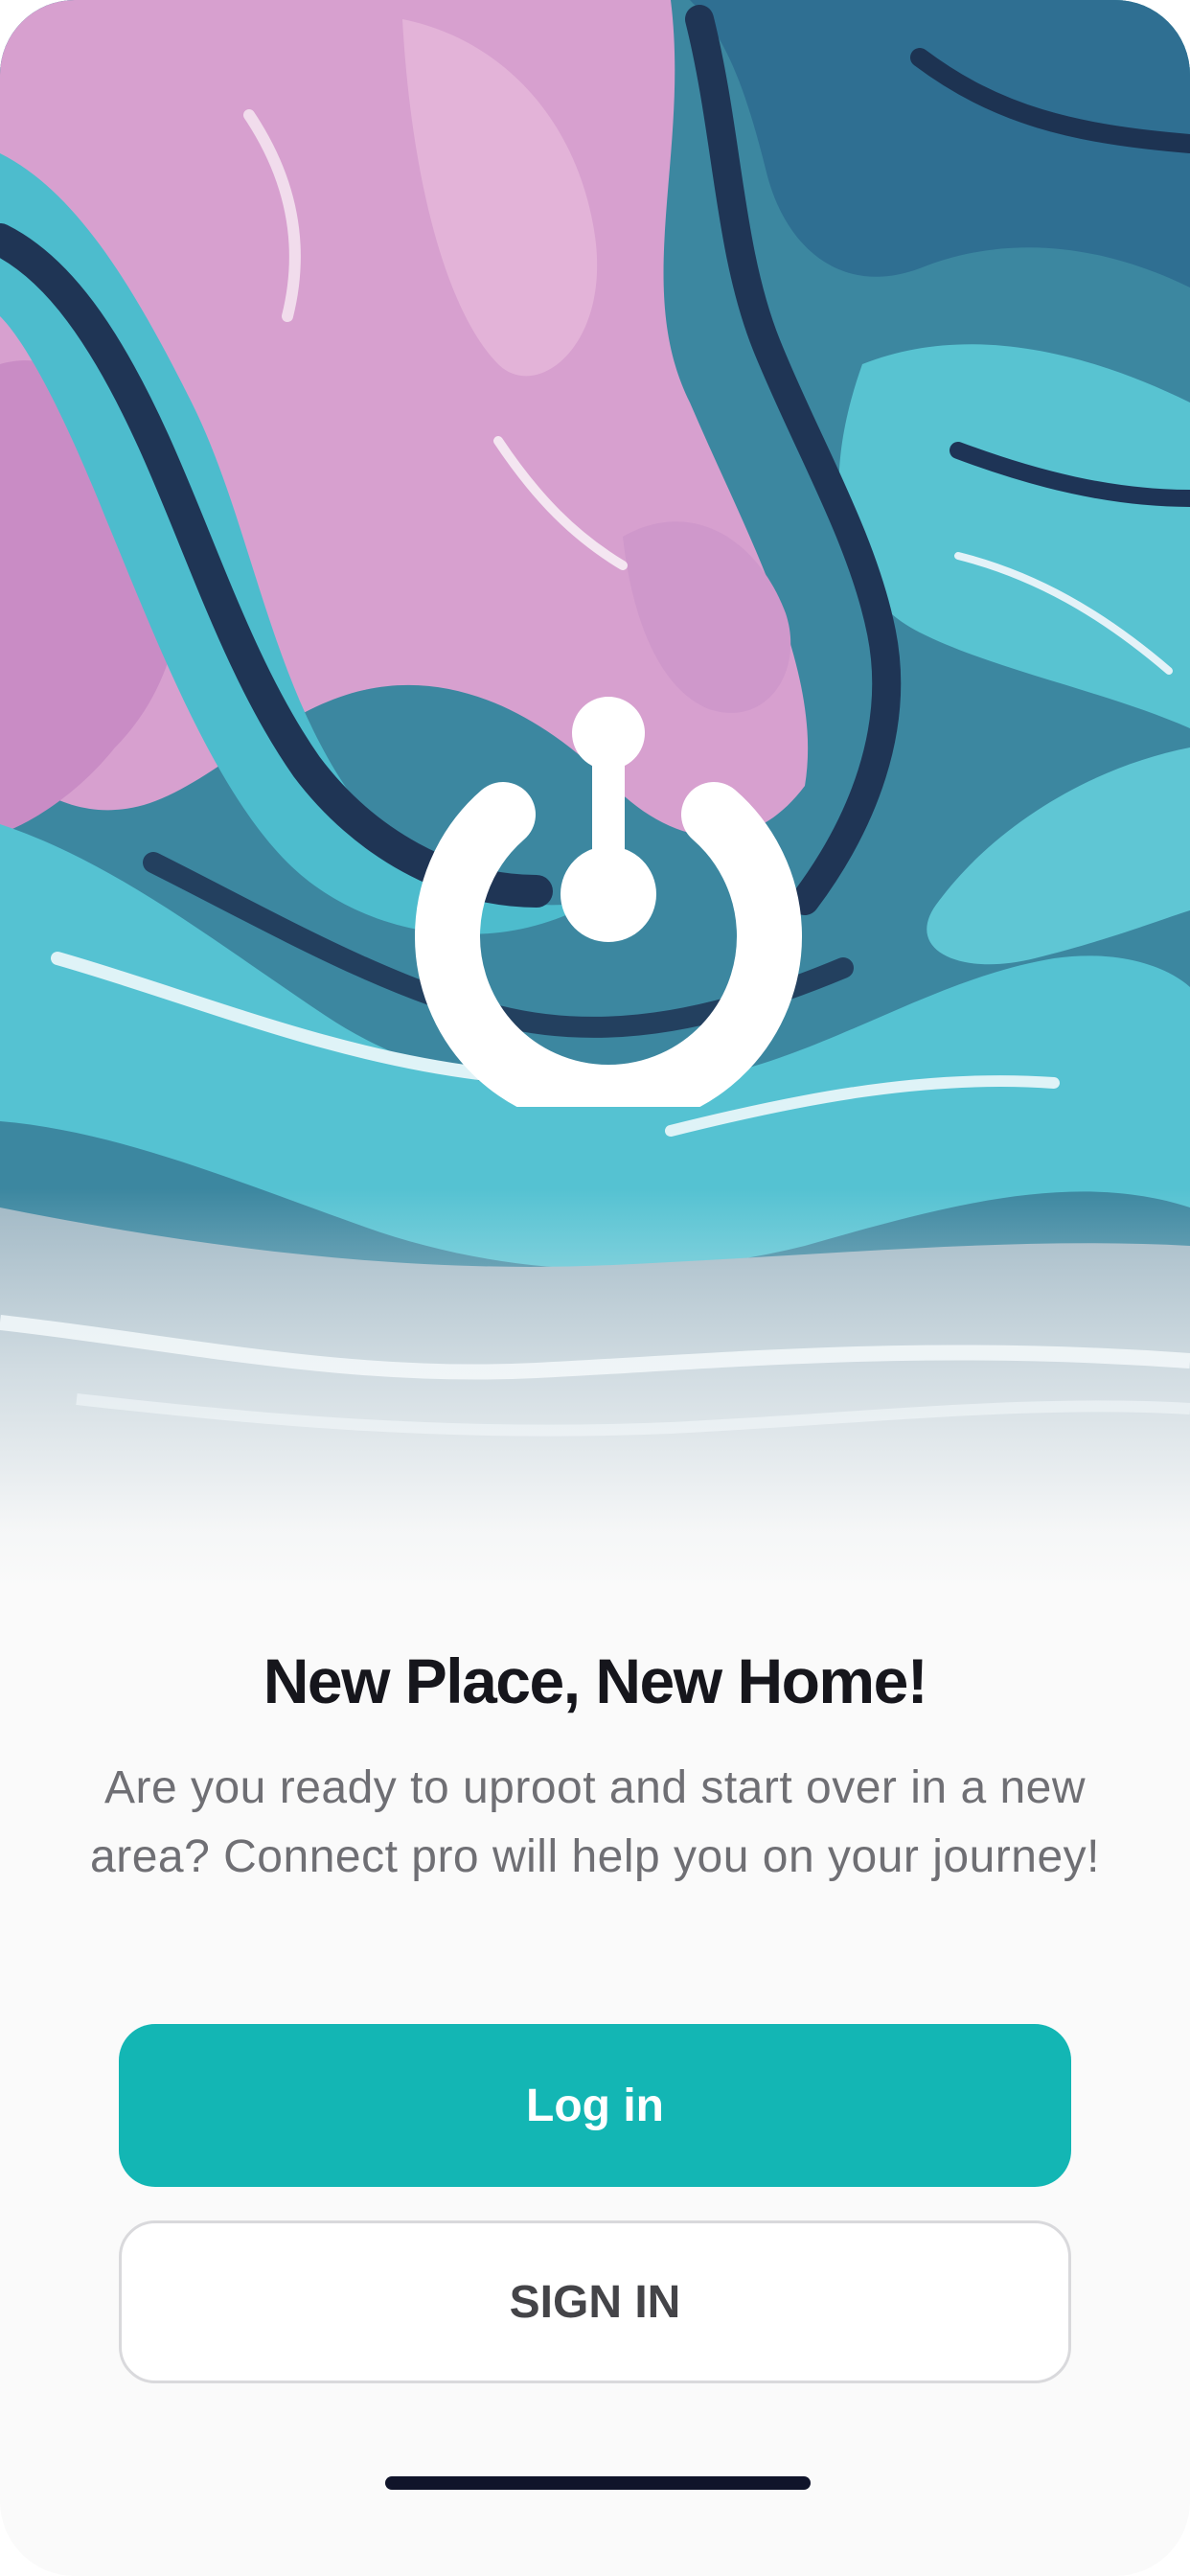 The height and width of the screenshot is (2576, 1190). I want to click on sign-in-button: SIGN IN, so click(595, 2301).